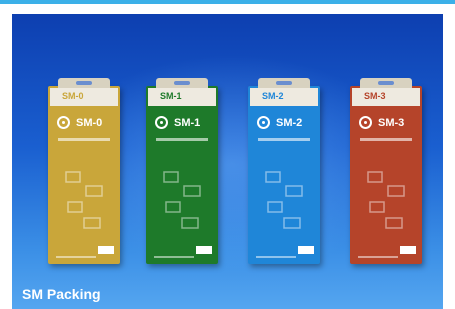  I want to click on package-header-text: SM-3, so click(375, 96).